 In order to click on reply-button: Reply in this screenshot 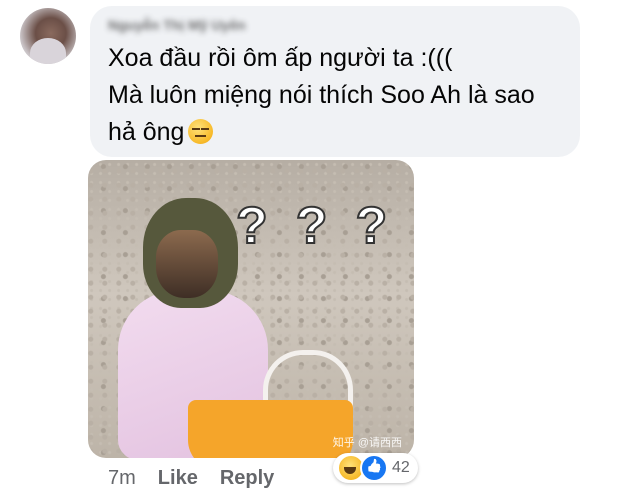, I will do `click(247, 478)`.